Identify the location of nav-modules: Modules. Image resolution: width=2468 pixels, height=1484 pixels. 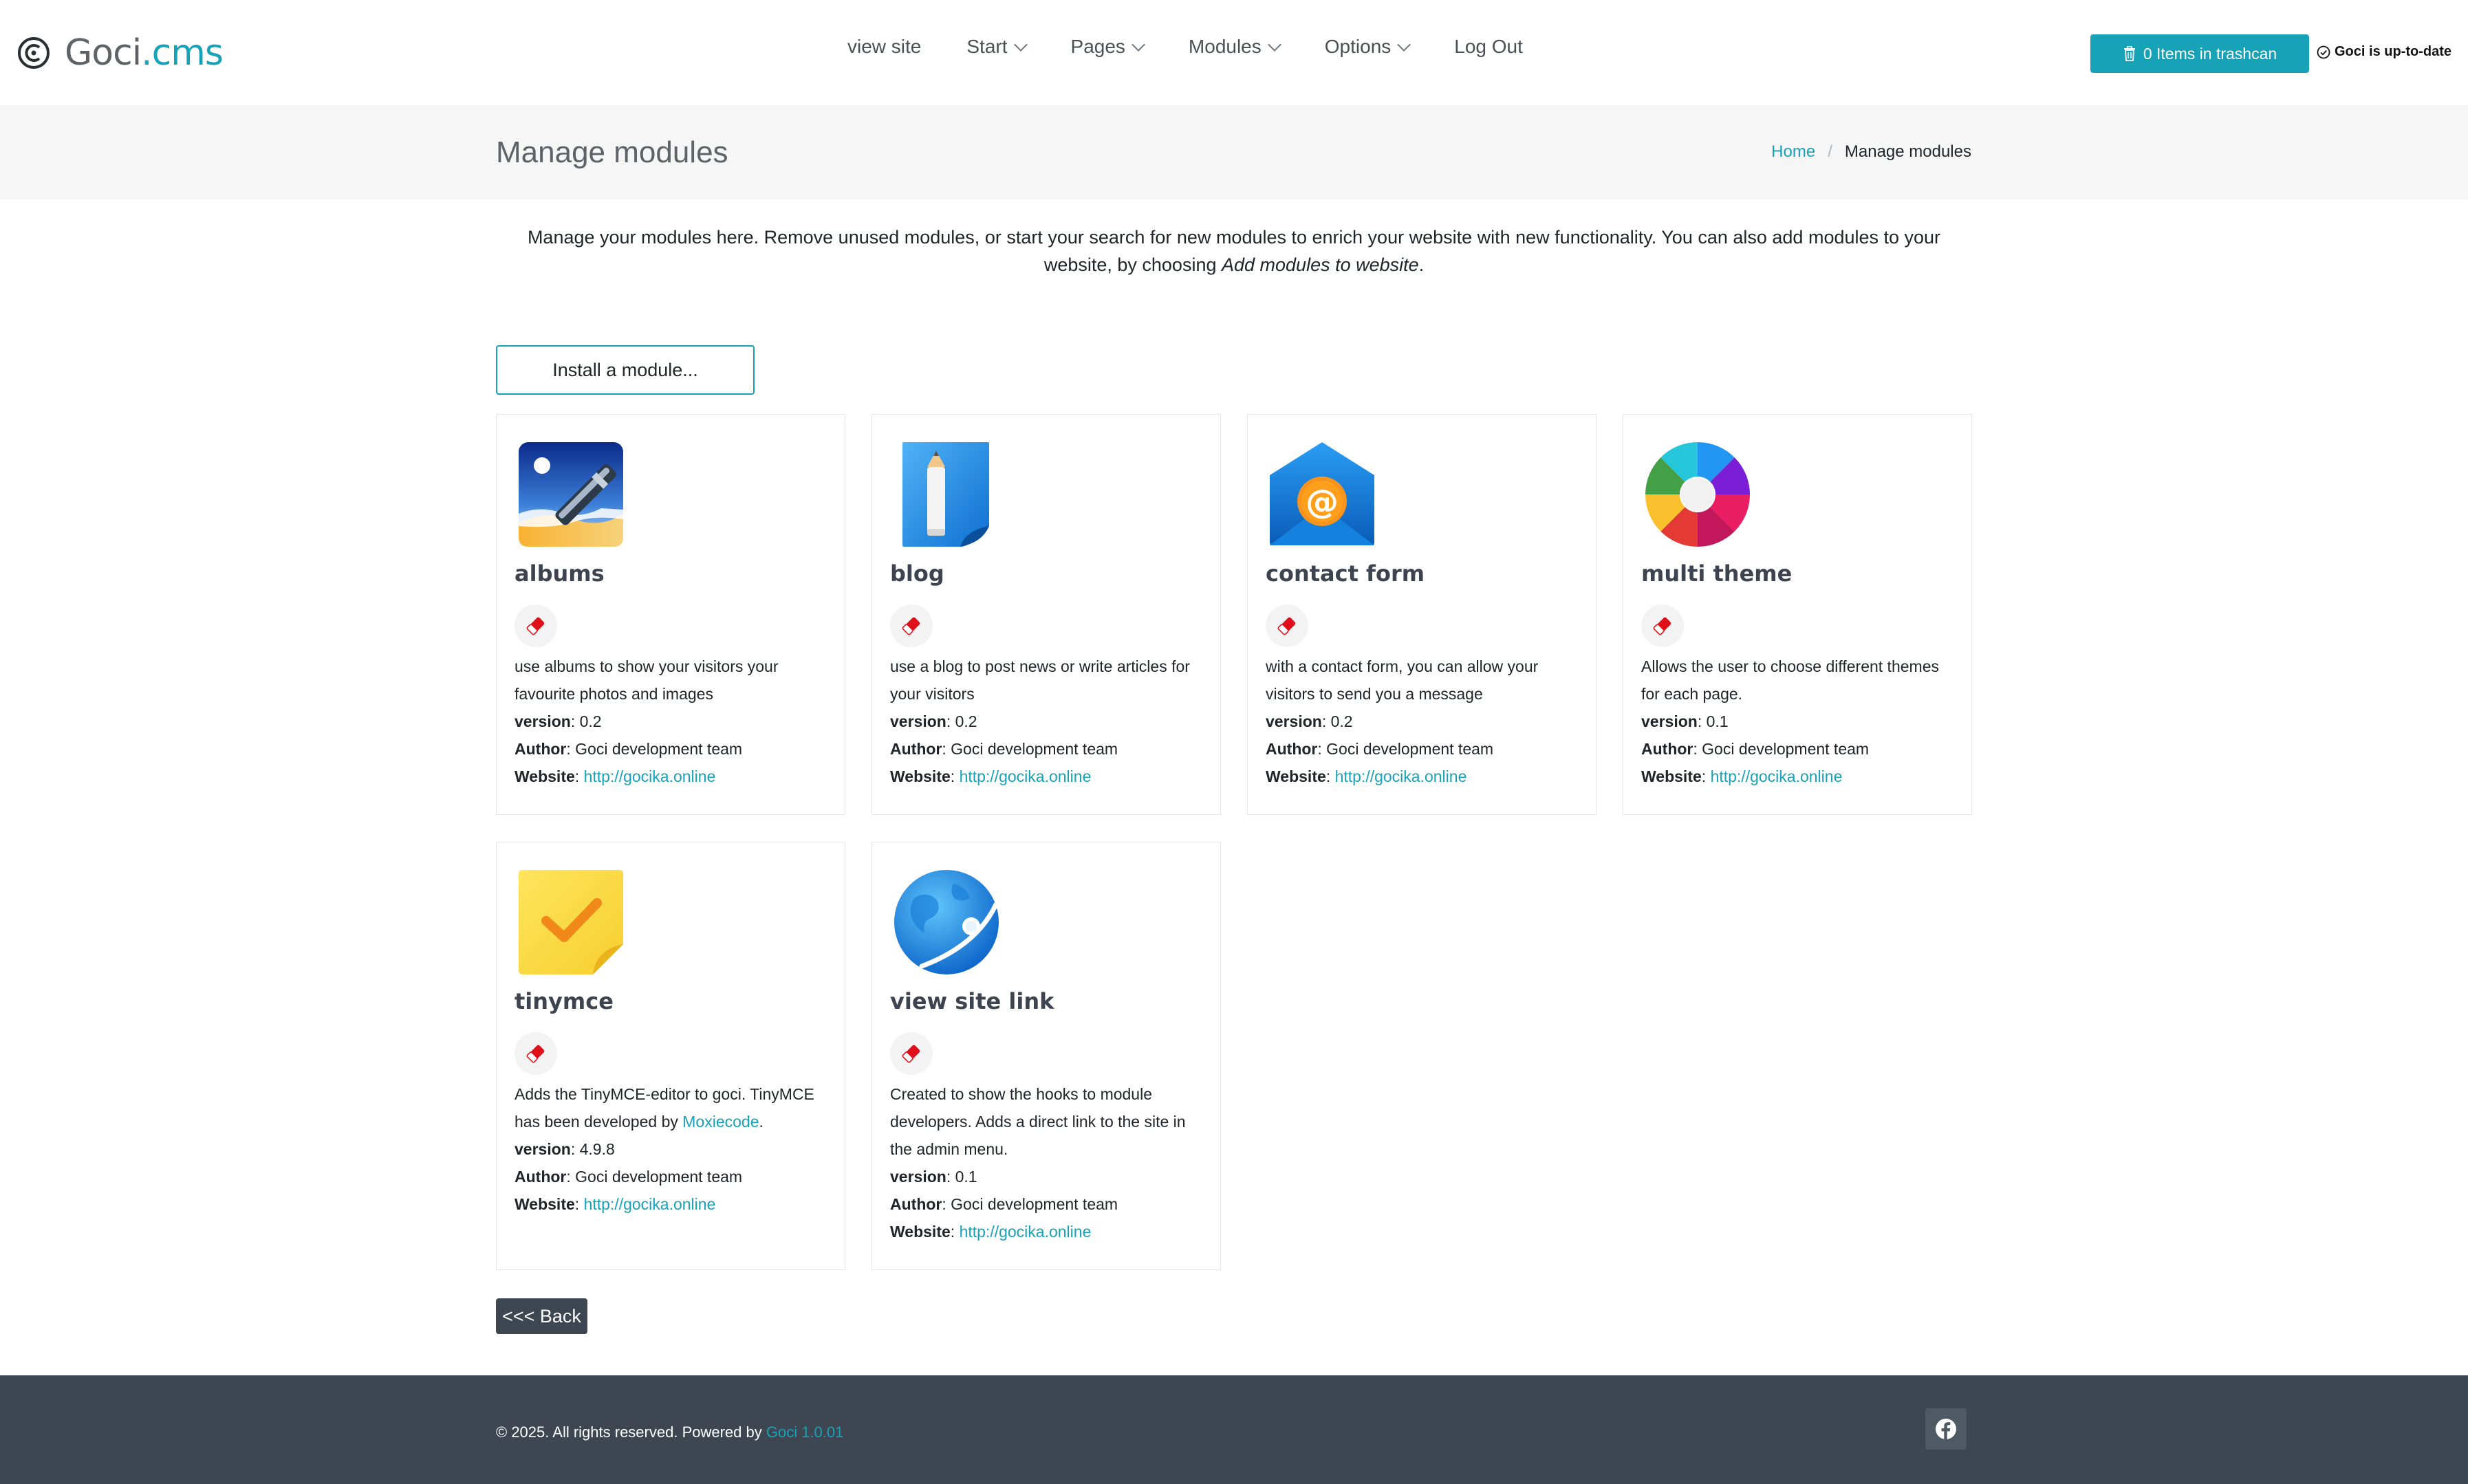
(1235, 47).